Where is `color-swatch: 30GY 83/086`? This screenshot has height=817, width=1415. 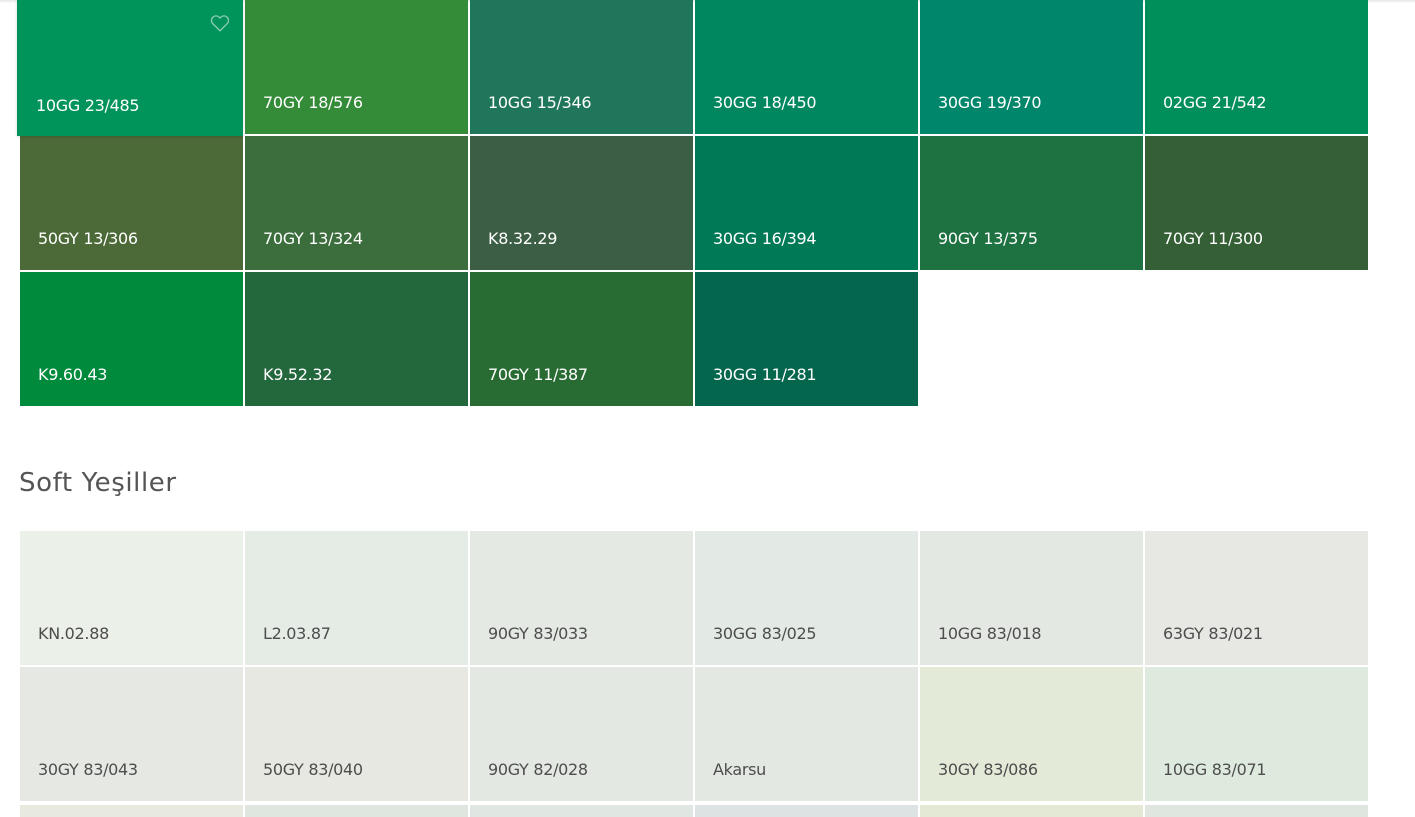 color-swatch: 30GY 83/086 is located at coordinates (1031, 734).